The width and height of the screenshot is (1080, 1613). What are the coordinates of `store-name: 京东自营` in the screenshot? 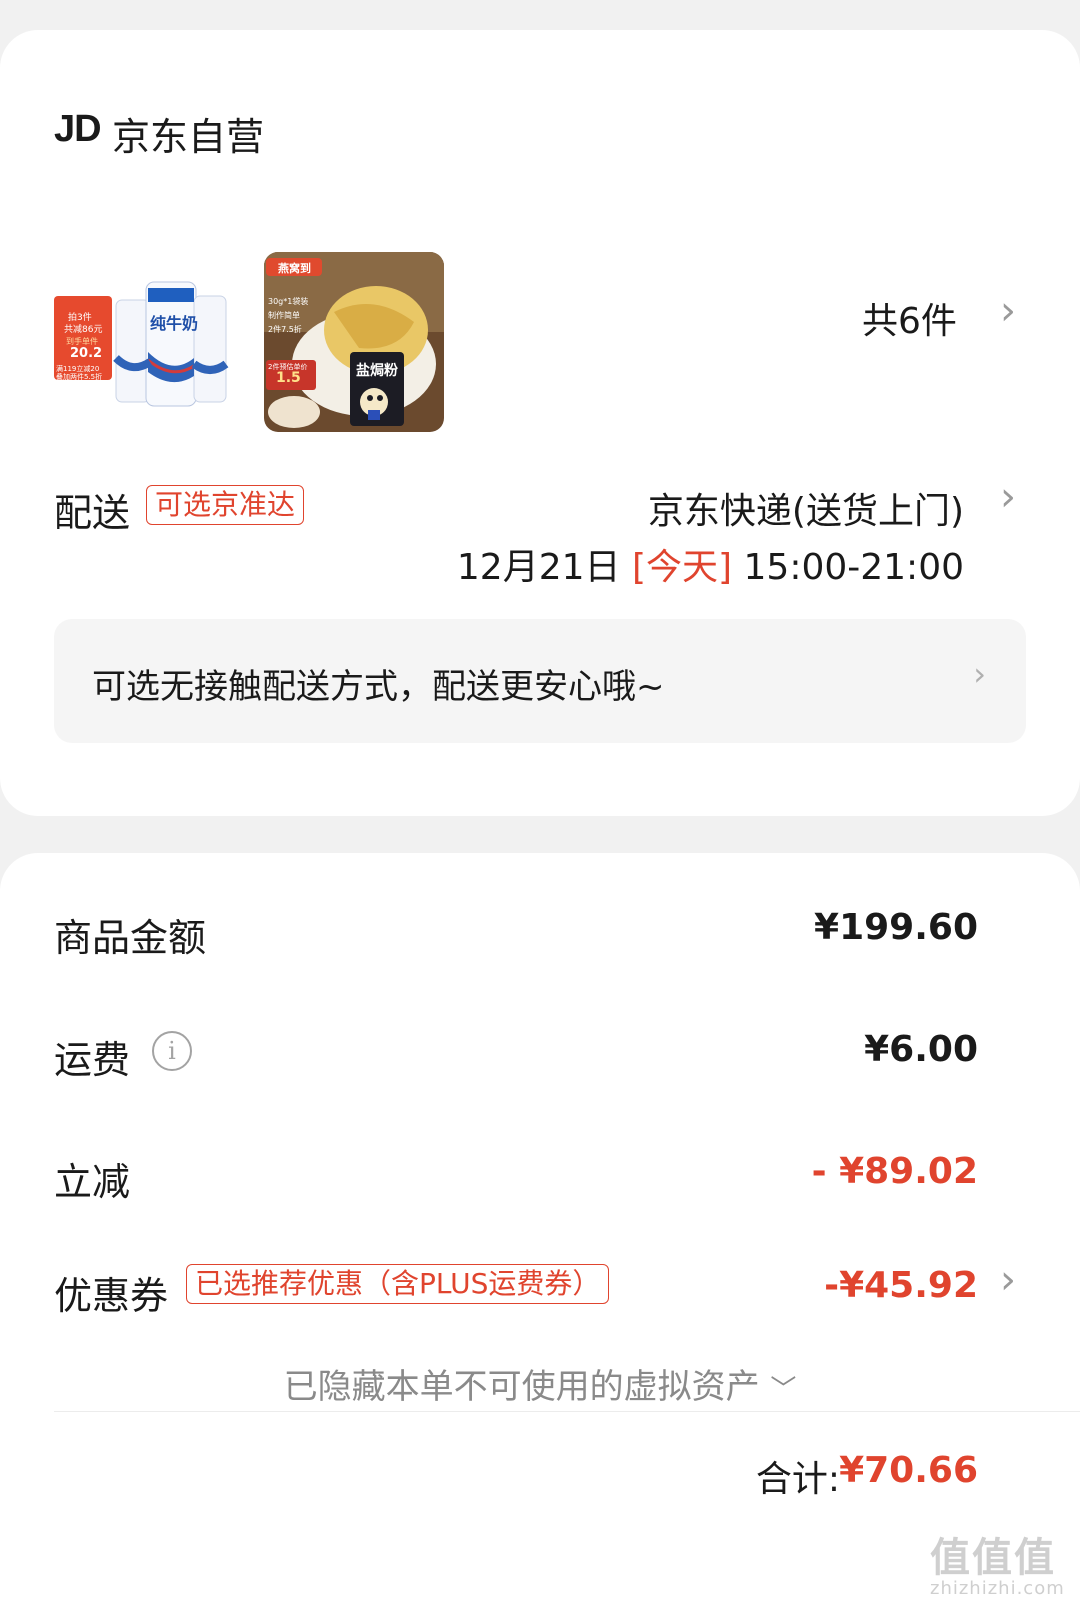 It's located at (188, 137).